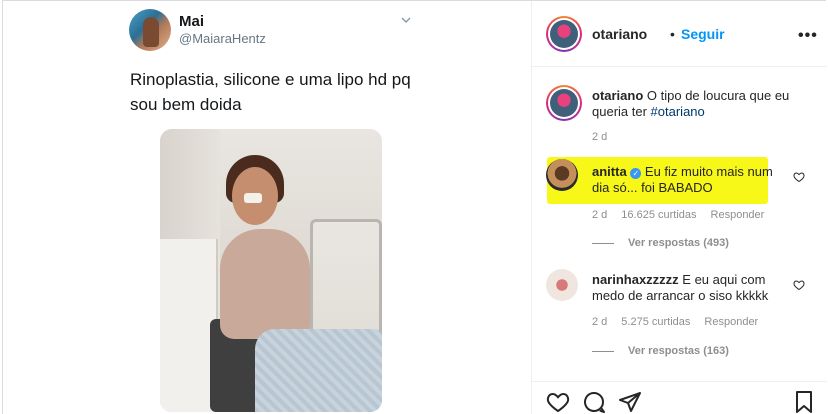 This screenshot has height=414, width=828. Describe the element at coordinates (658, 215) in the screenshot. I see `comment-likes: 16.625 curtidas` at that location.